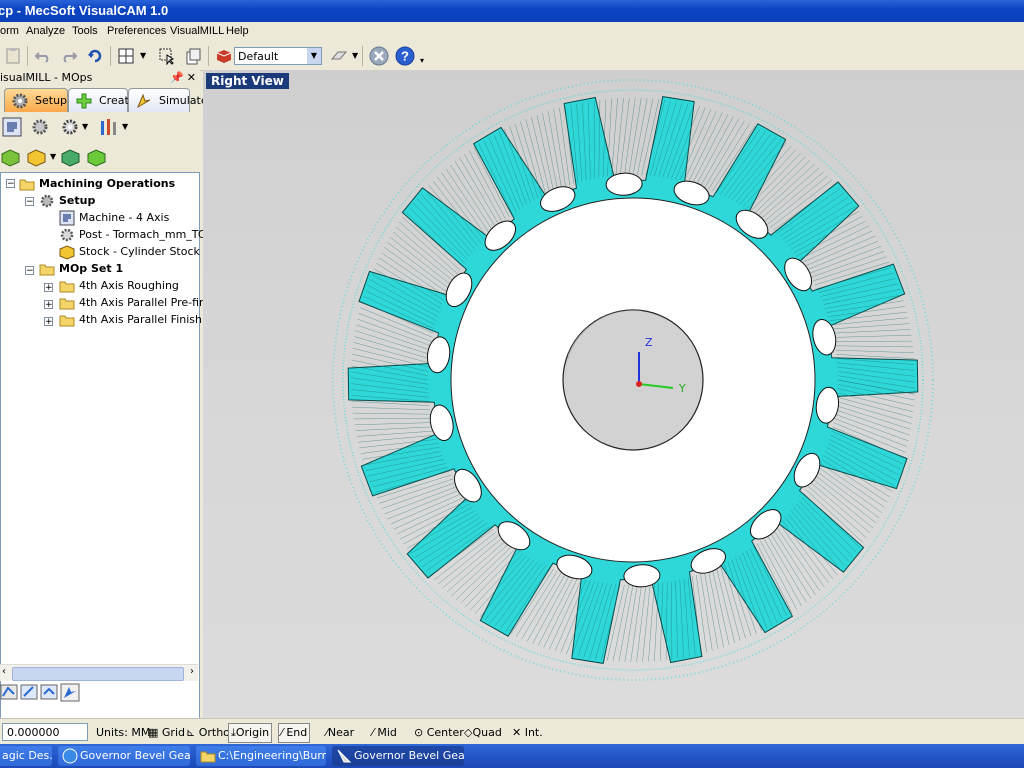 The width and height of the screenshot is (1024, 768). I want to click on tab-simulate: Simulate, so click(168, 100).